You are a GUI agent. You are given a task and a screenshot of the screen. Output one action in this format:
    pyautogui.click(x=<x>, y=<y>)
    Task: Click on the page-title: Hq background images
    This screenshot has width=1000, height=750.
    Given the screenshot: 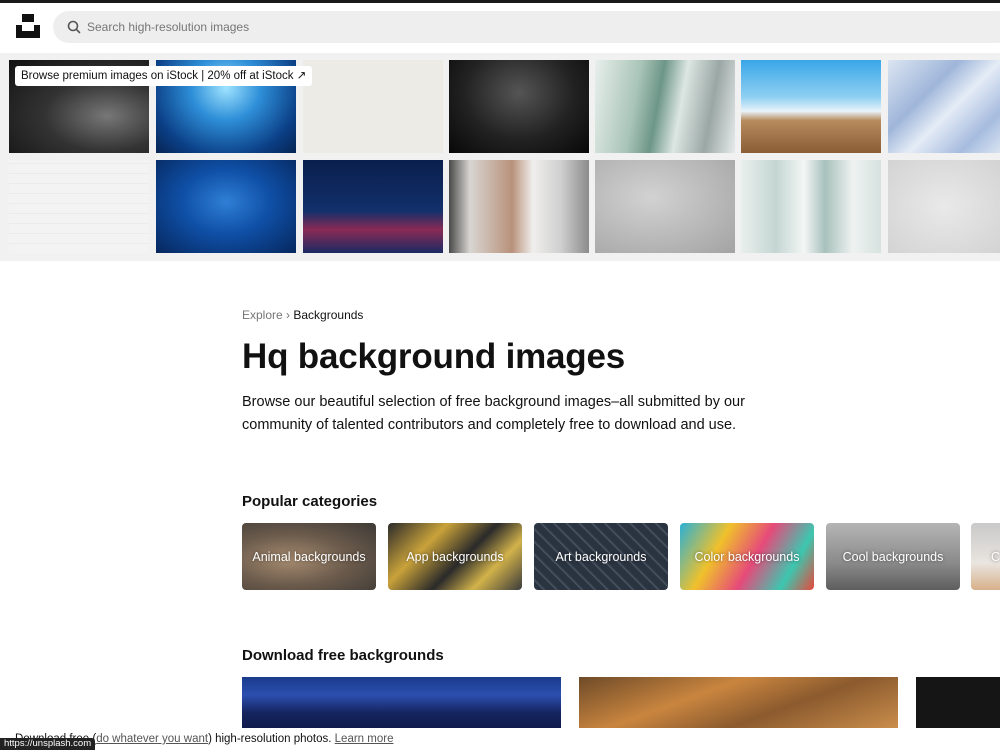 What is the action you would take?
    pyautogui.click(x=434, y=356)
    